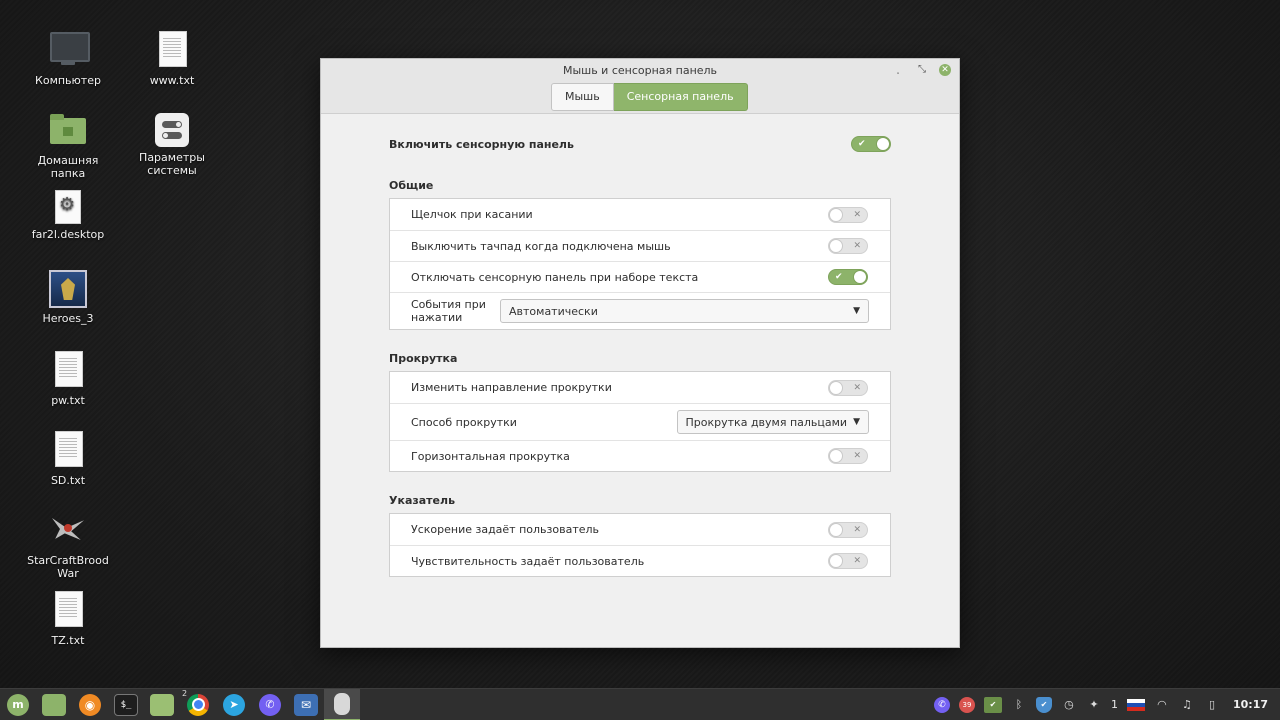 The image size is (1280, 720). I want to click on desktop-icon-label: pw.txt, so click(68, 400).